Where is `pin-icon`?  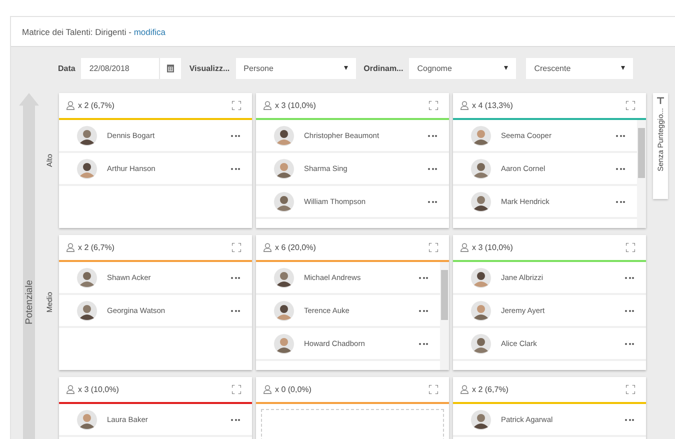 pin-icon is located at coordinates (660, 100).